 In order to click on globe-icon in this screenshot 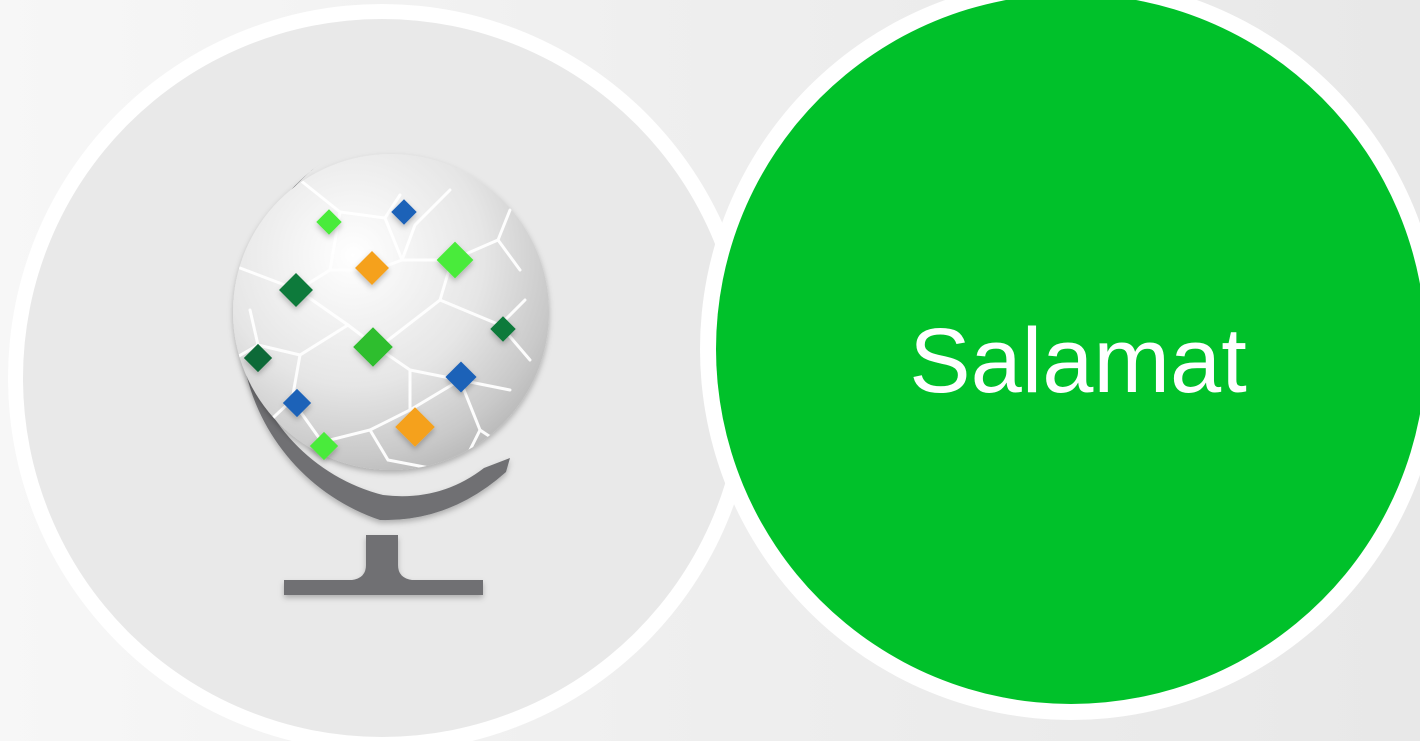, I will do `click(391, 374)`.